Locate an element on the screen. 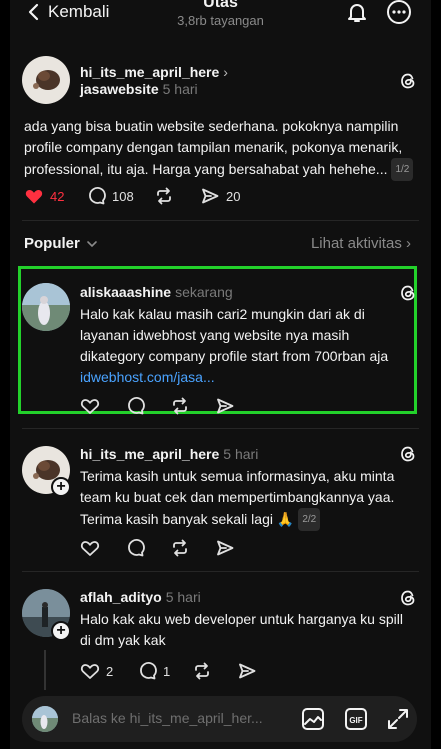 The height and width of the screenshot is (749, 441). like-button: 42 is located at coordinates (55, 196).